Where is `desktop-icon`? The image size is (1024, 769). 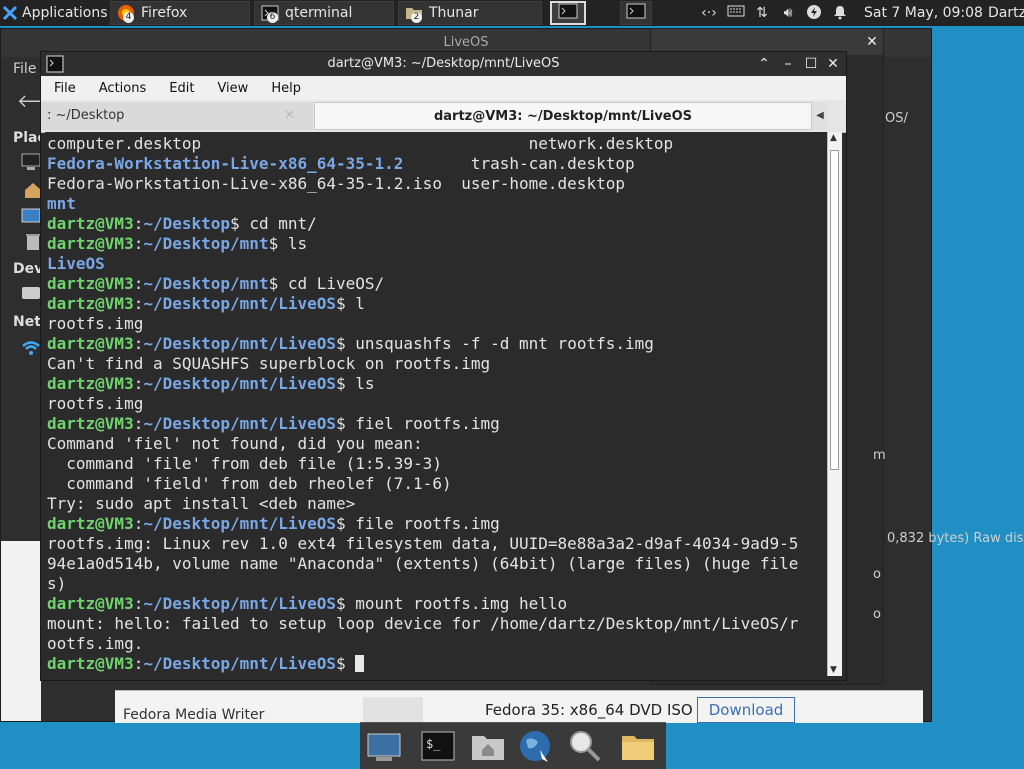
desktop-icon is located at coordinates (31, 216).